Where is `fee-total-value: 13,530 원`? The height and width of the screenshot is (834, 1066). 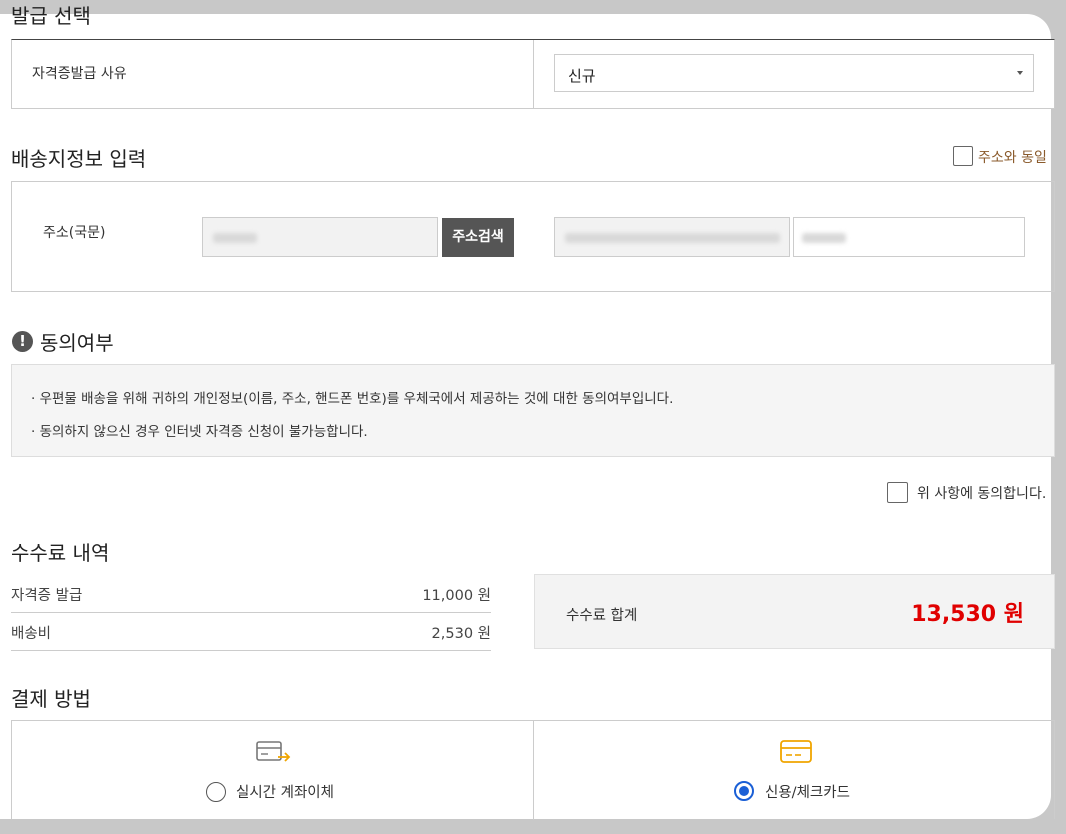 fee-total-value: 13,530 원 is located at coordinates (967, 614).